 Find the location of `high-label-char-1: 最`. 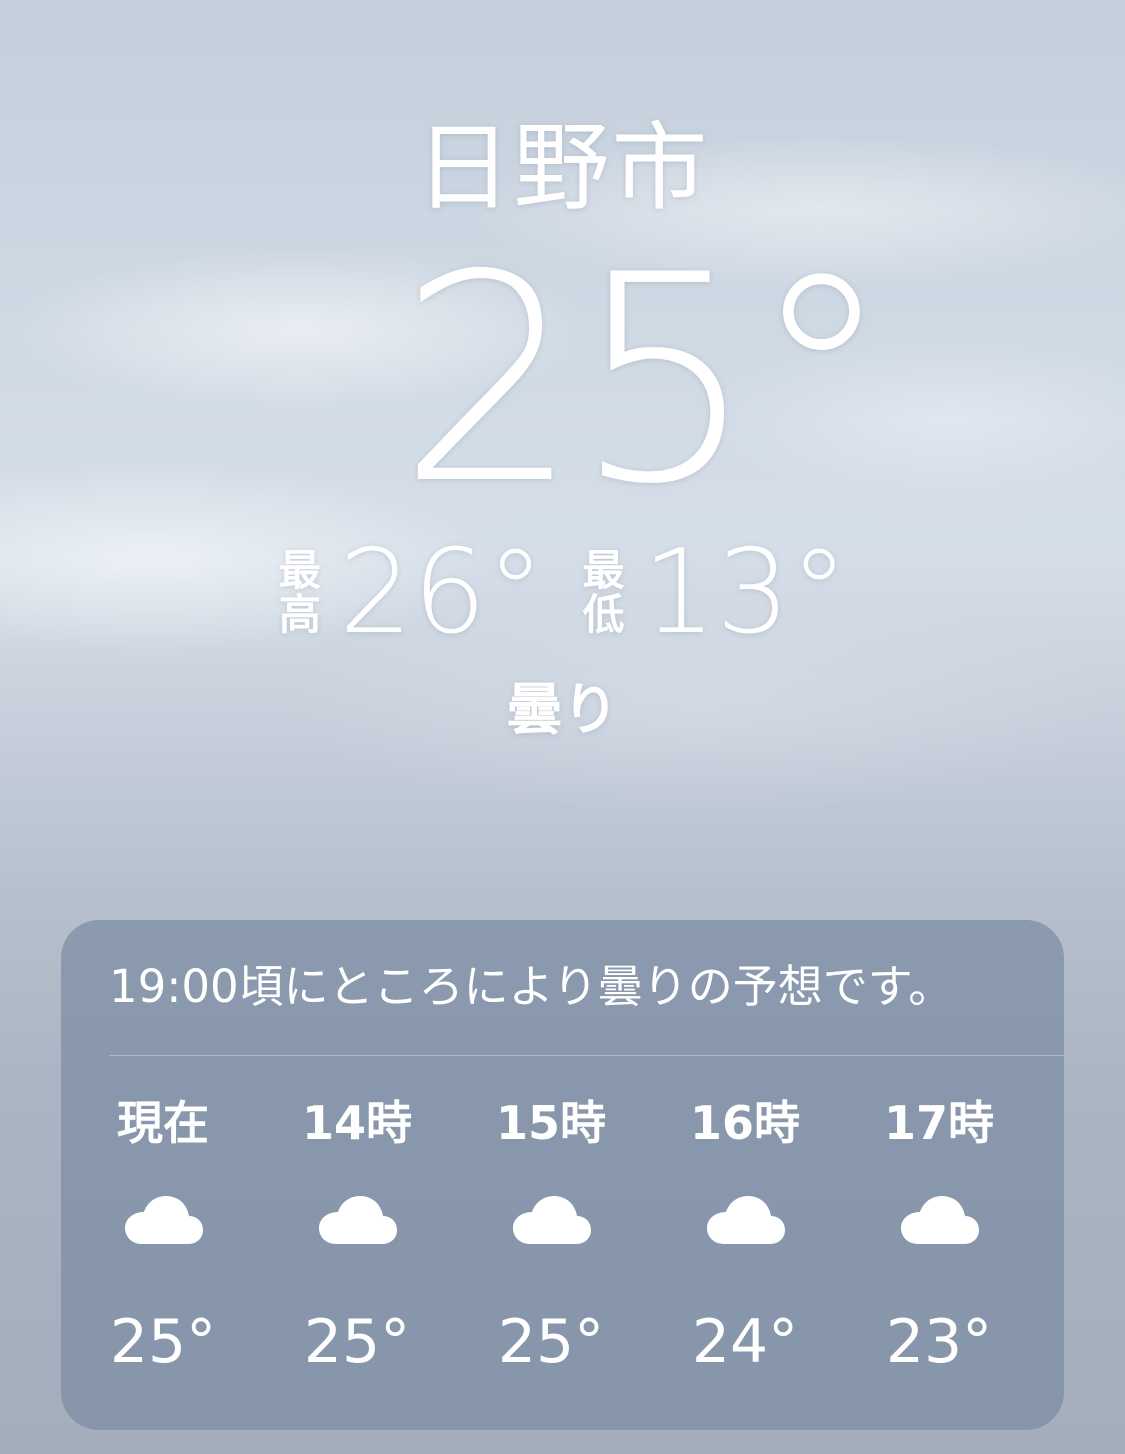

high-label-char-1: 最 is located at coordinates (299, 570).